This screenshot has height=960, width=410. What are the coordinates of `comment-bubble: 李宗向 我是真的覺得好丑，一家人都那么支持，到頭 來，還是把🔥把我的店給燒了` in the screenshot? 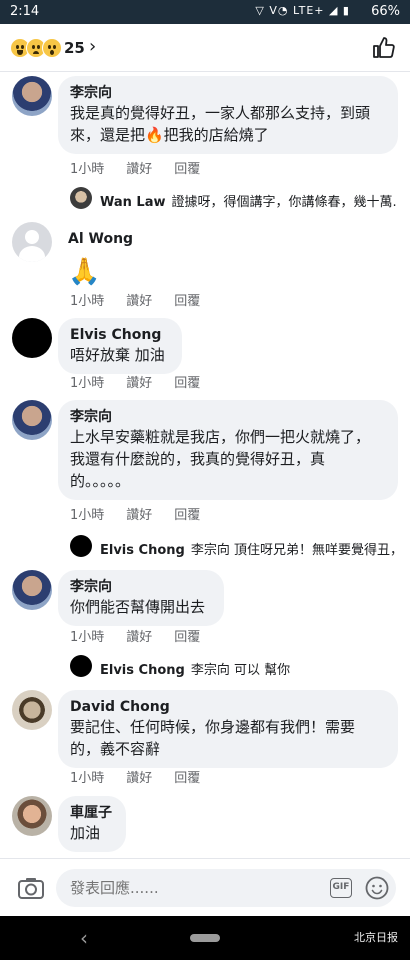 It's located at (228, 115).